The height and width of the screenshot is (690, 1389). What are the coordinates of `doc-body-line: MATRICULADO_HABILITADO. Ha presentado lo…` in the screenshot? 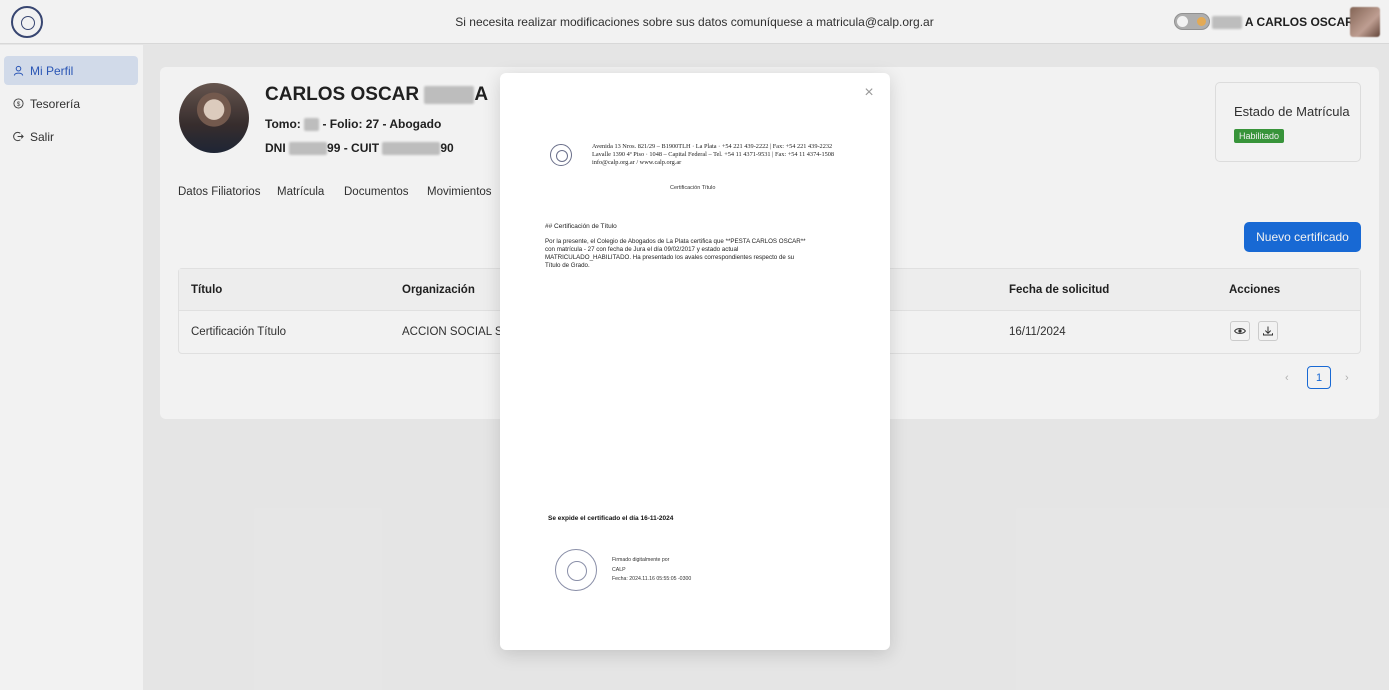 It's located at (670, 257).